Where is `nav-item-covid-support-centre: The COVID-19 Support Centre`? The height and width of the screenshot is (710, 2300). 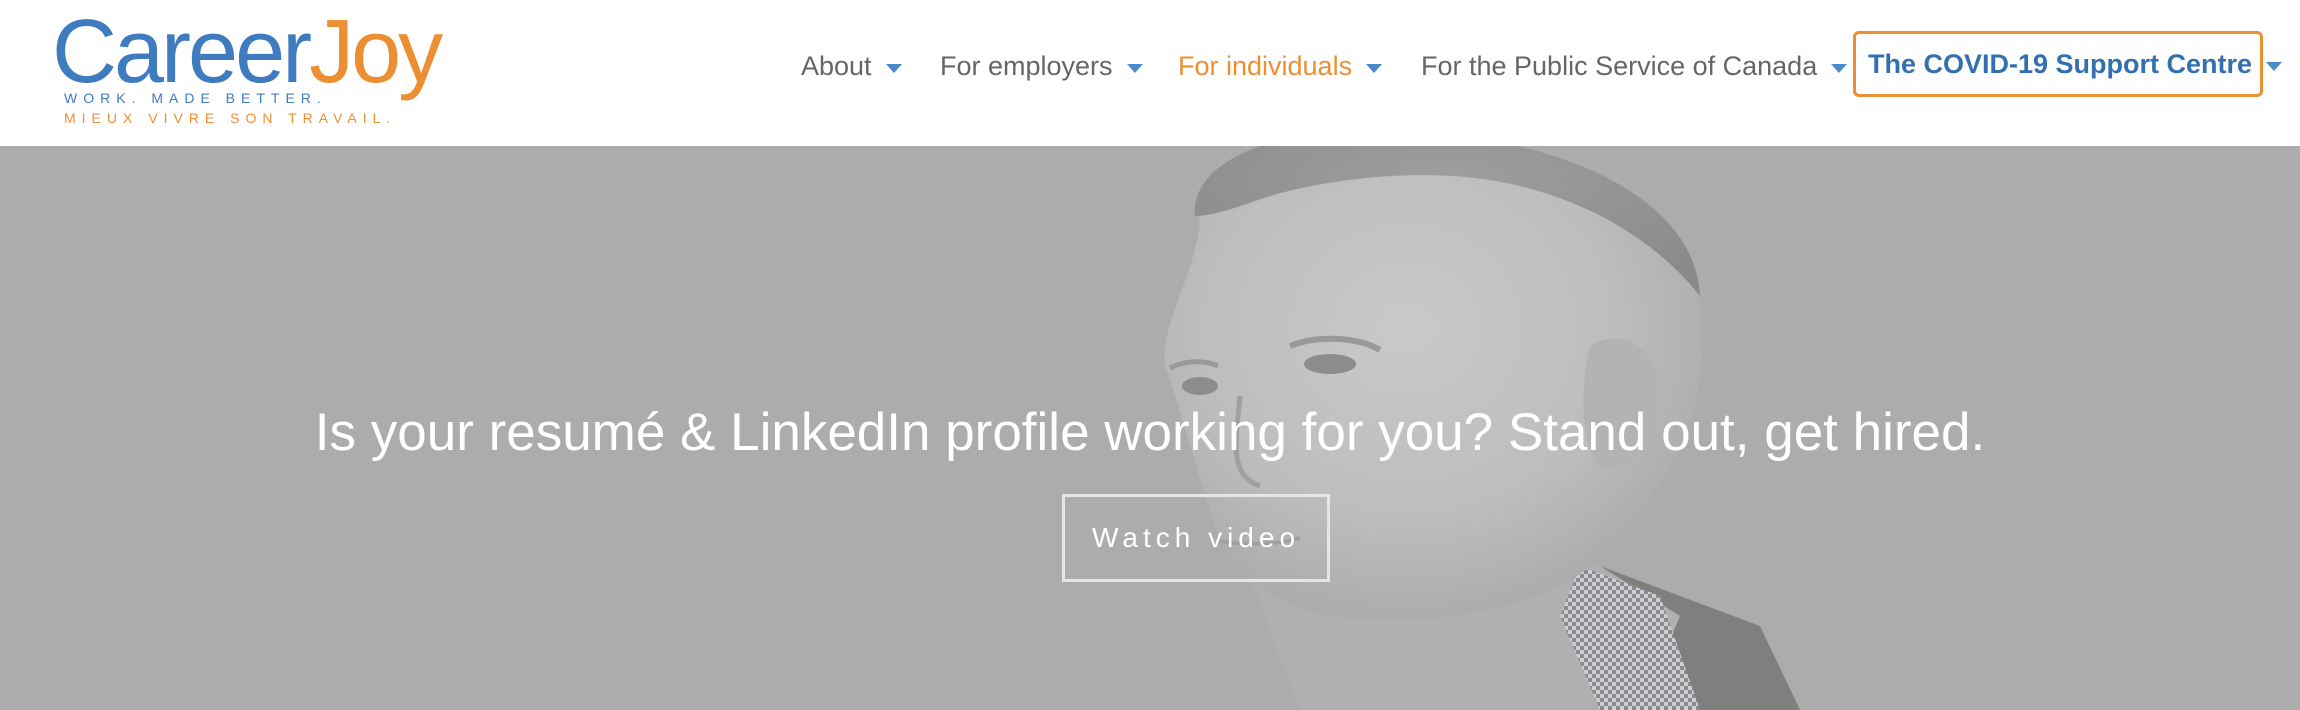 nav-item-covid-support-centre: The COVID-19 Support Centre is located at coordinates (2068, 64).